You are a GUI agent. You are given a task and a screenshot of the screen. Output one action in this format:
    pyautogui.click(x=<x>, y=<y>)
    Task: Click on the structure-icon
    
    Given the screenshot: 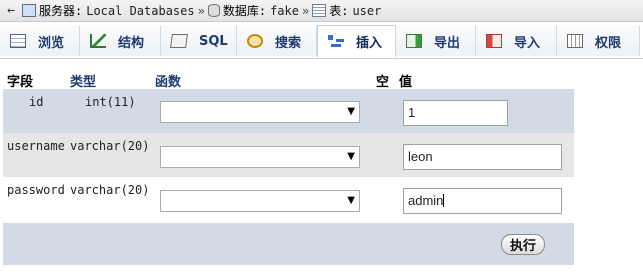 What is the action you would take?
    pyautogui.click(x=98, y=41)
    